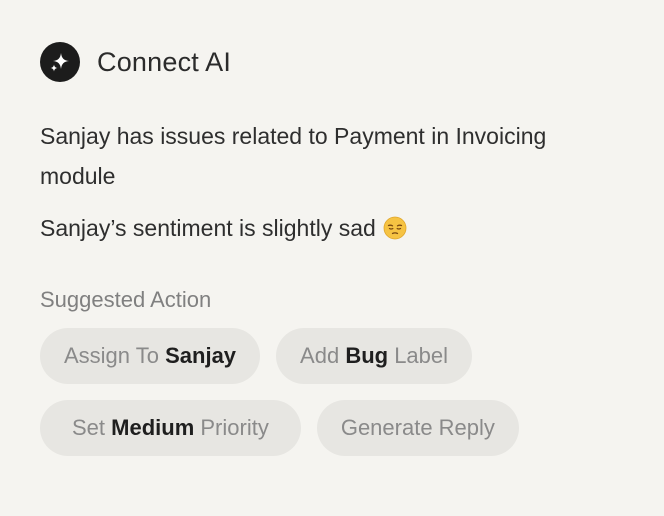  I want to click on chip-prefix: Add, so click(323, 355).